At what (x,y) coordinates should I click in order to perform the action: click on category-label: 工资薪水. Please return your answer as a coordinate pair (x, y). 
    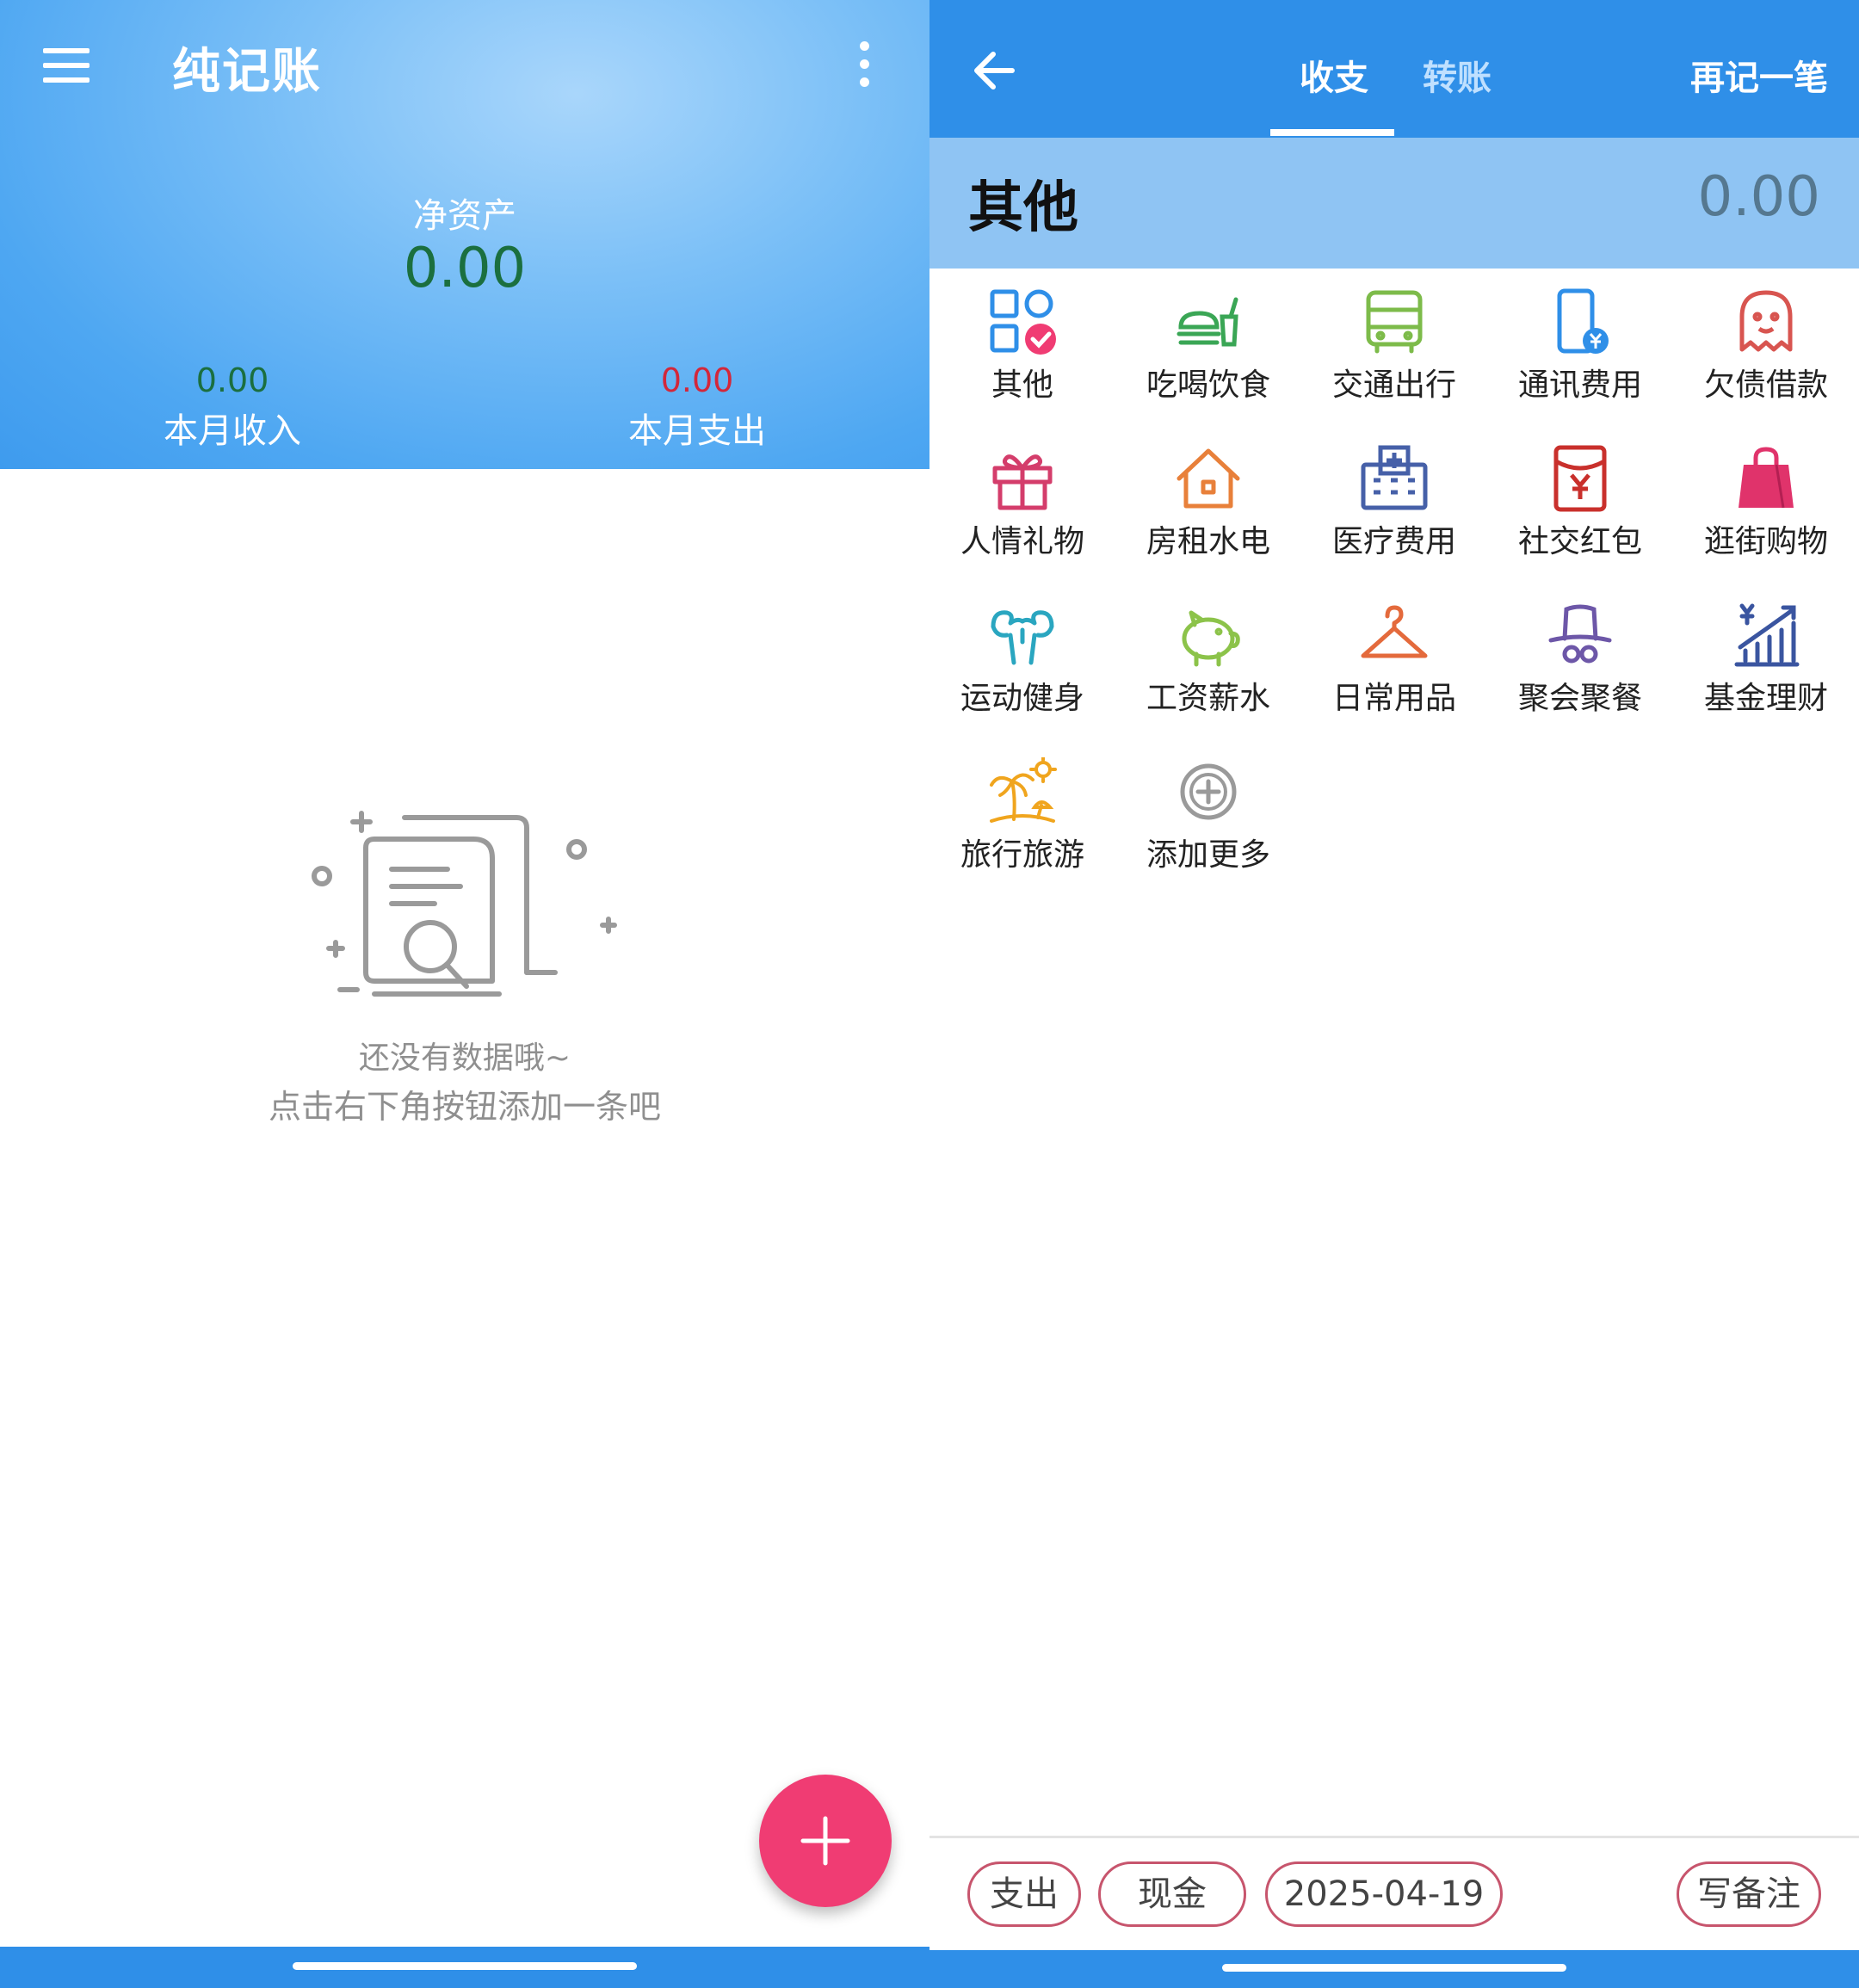
    Looking at the image, I should click on (1208, 698).